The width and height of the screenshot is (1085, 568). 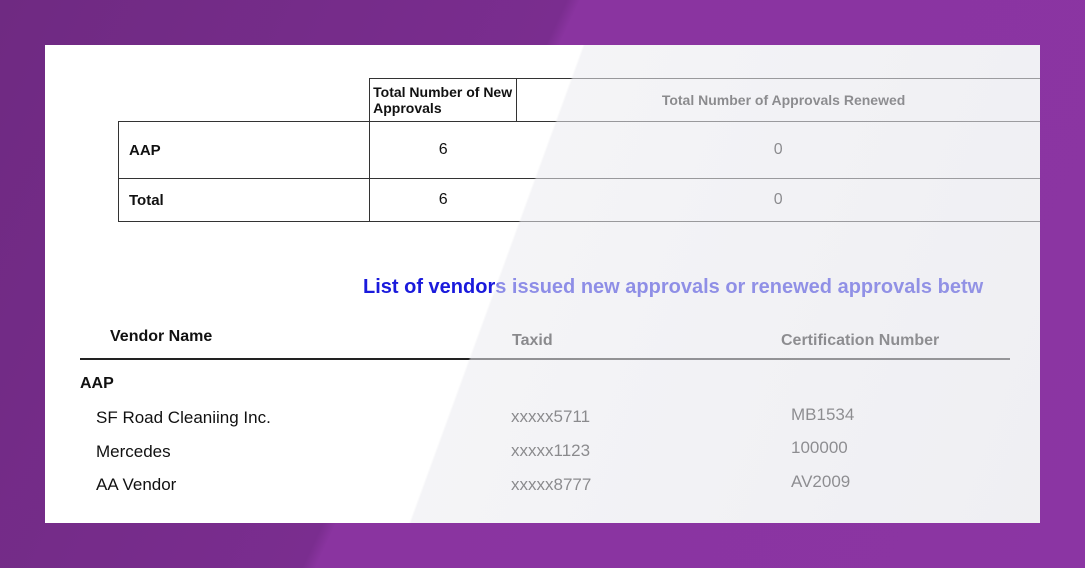 I want to click on header-new-approvals: Total Number of New Approvals, so click(x=443, y=100).